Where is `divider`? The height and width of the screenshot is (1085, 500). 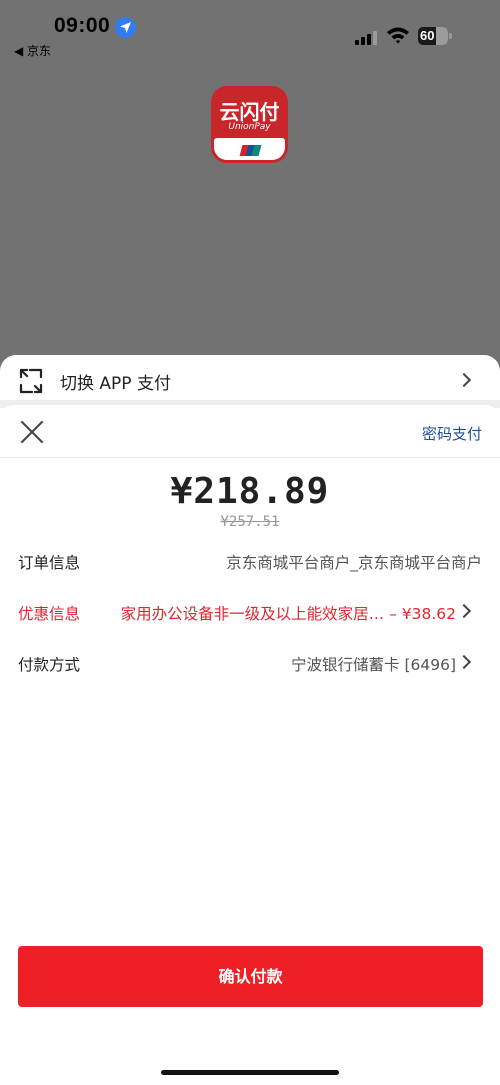
divider is located at coordinates (250, 457).